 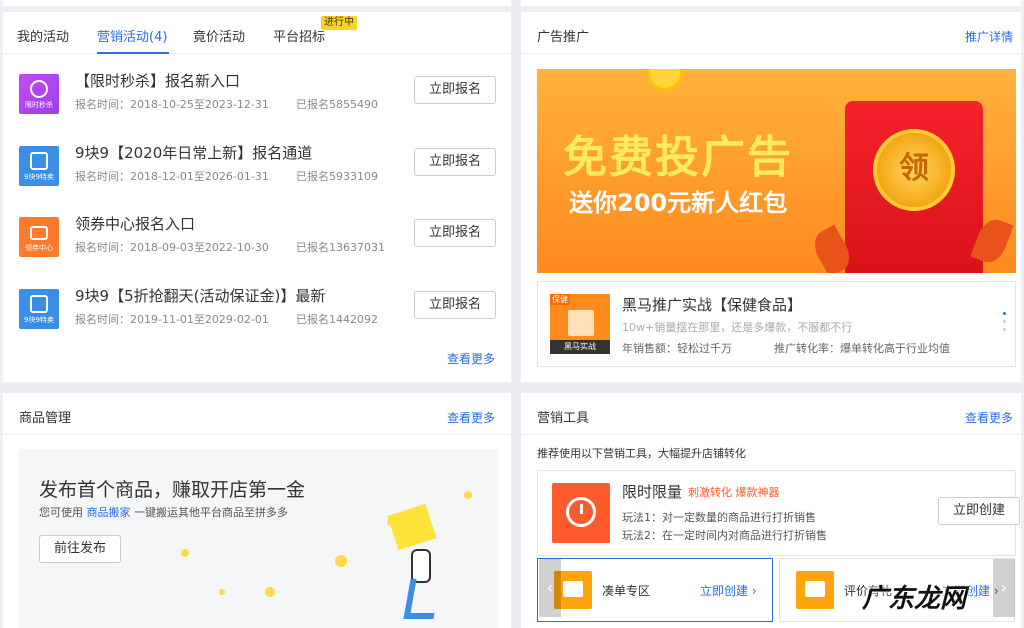 I want to click on goods-desc: 您可使用 商品搬家 一键搬运其他平台商品至拼多多, so click(x=163, y=512).